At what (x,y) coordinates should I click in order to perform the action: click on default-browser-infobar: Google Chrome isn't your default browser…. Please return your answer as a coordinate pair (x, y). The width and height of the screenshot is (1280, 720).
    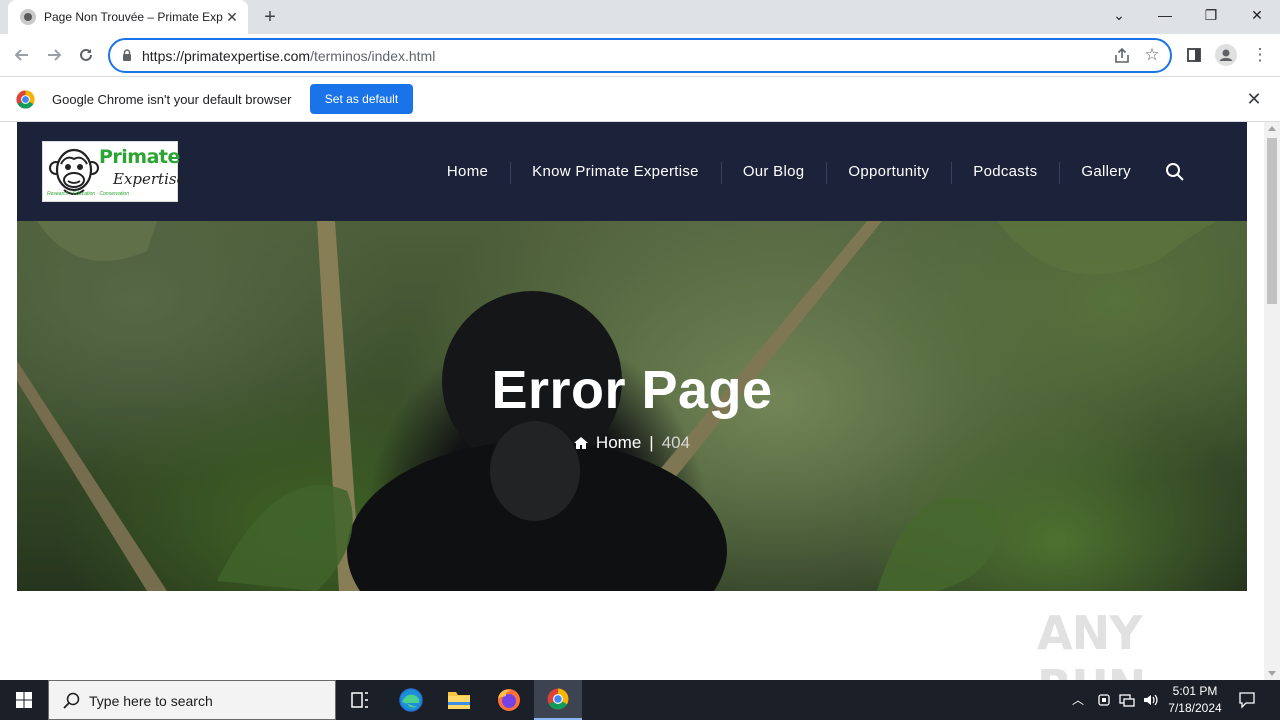
    Looking at the image, I should click on (640, 99).